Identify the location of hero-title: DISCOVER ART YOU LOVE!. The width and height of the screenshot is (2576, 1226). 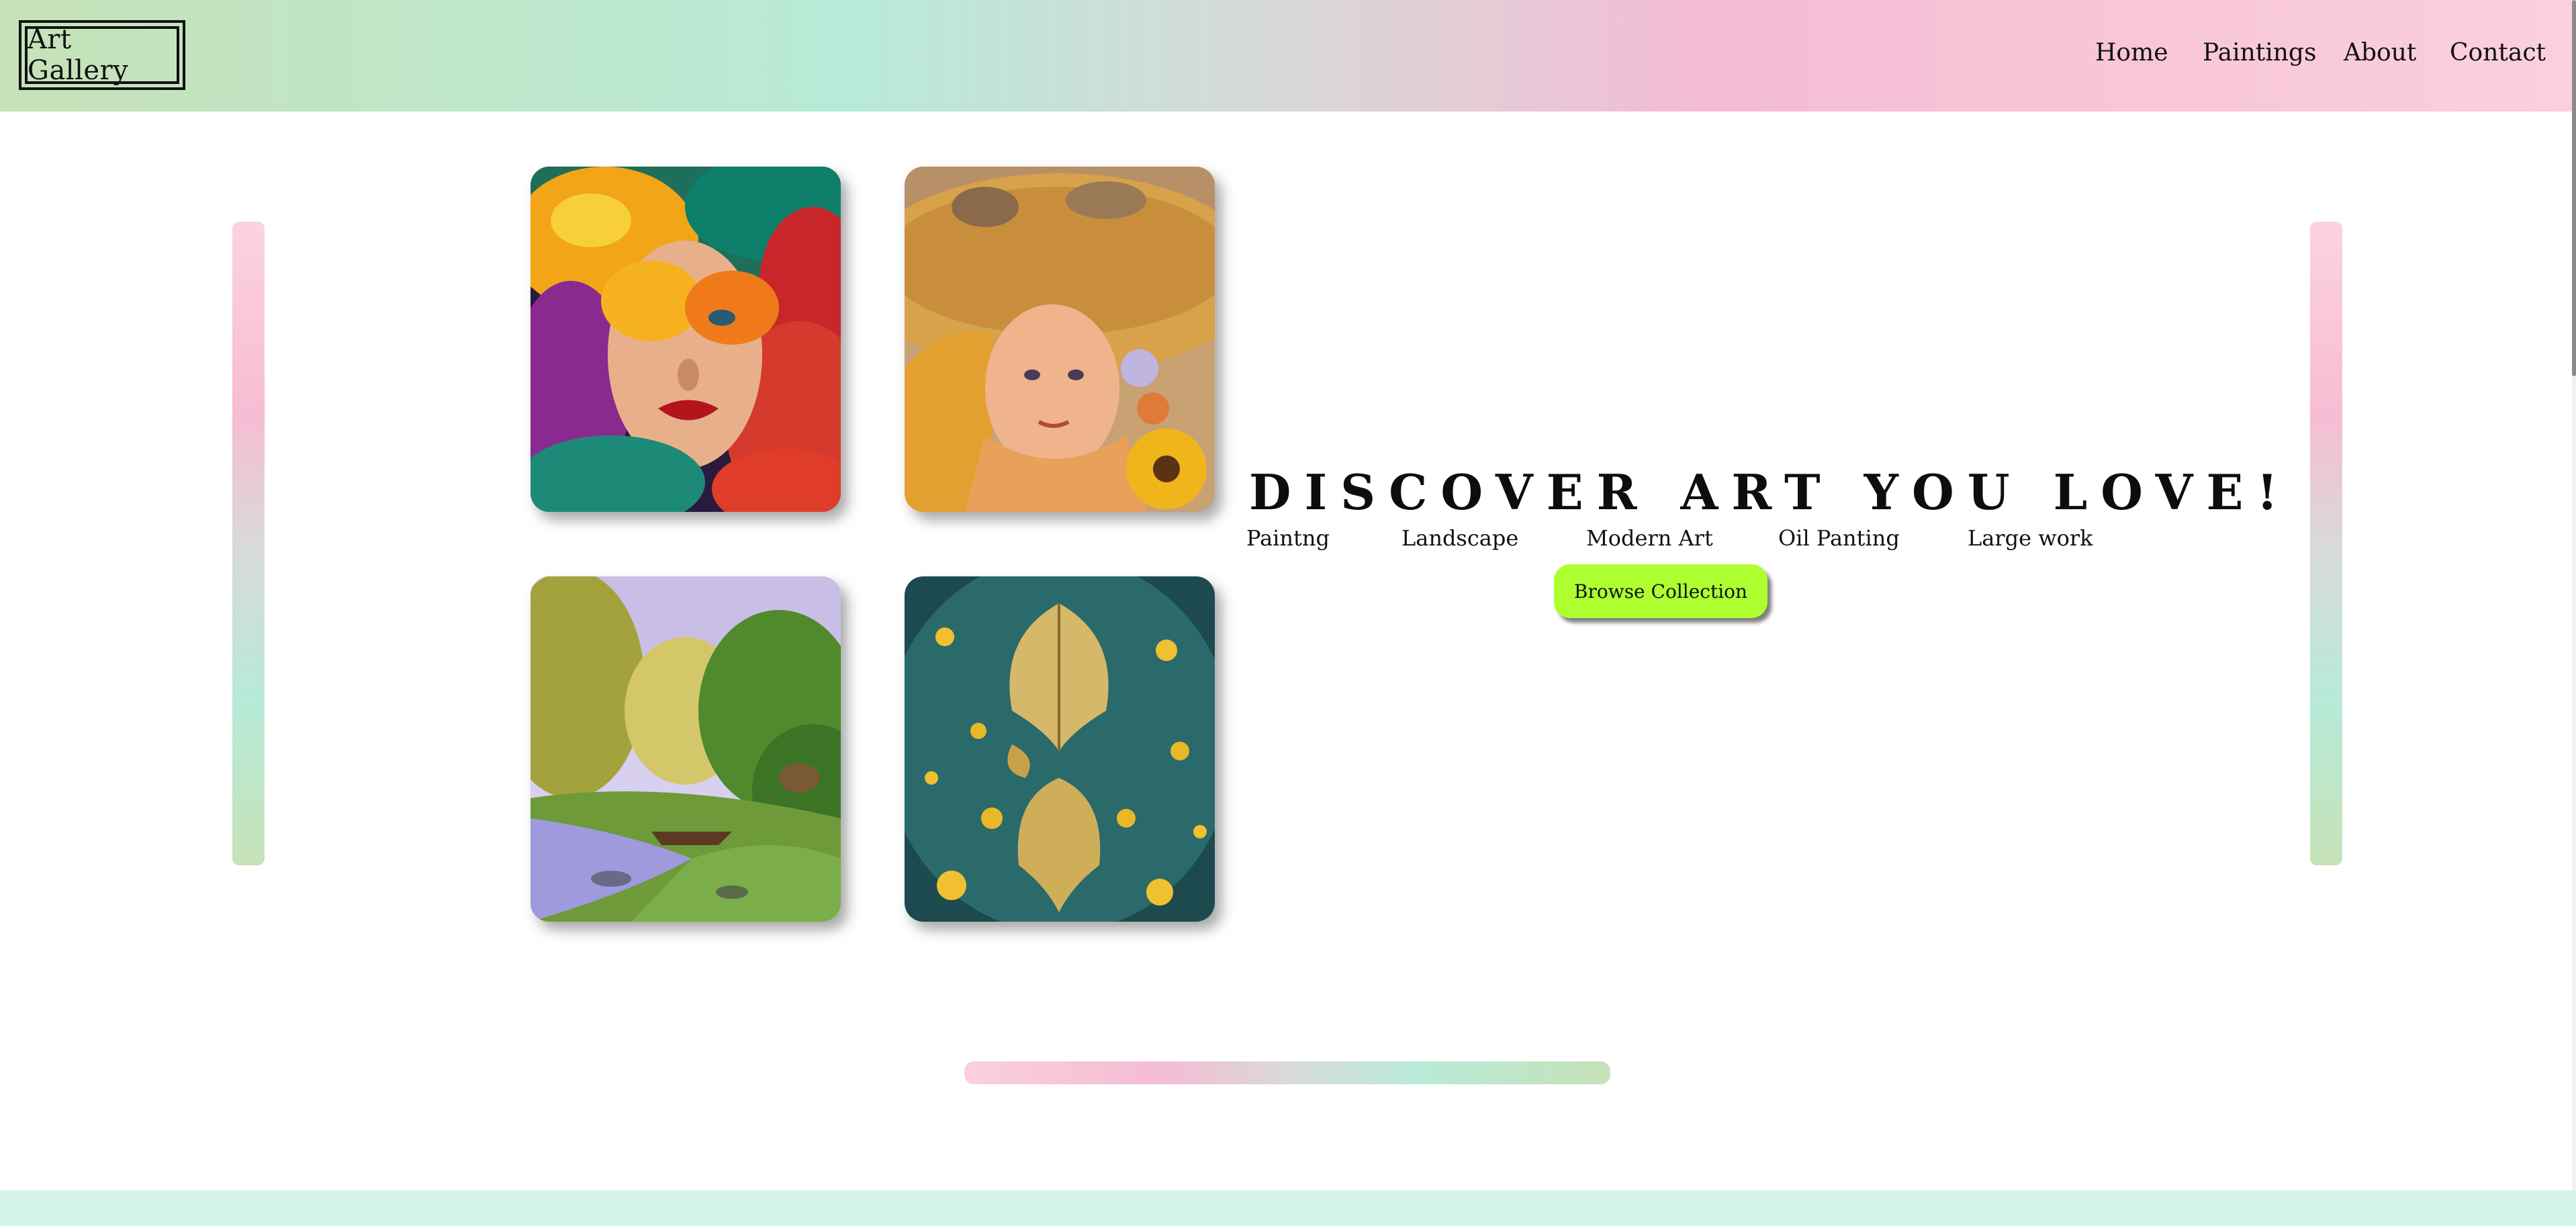
(1770, 492).